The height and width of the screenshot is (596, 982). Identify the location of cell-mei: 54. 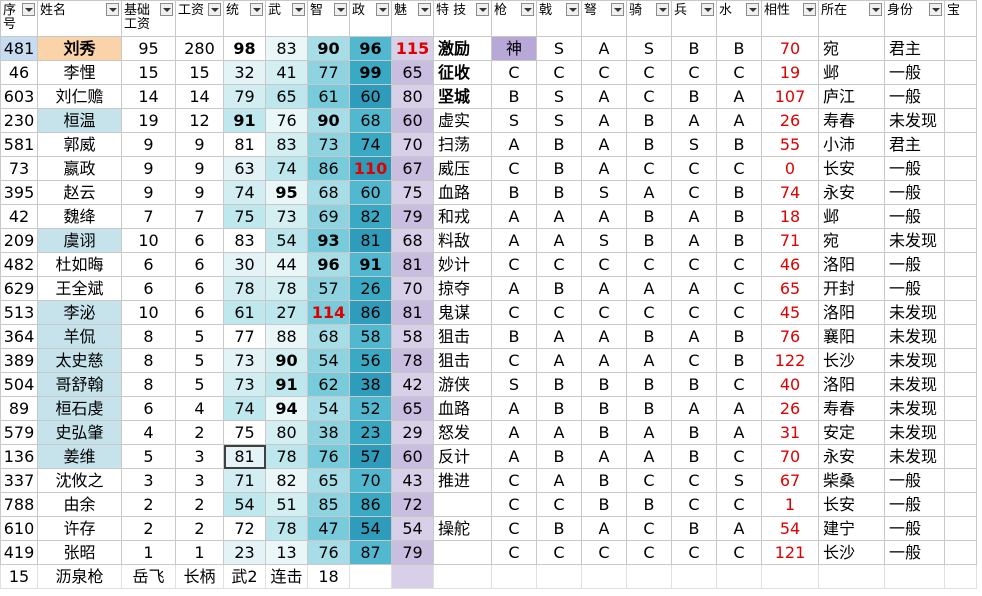
(412, 528).